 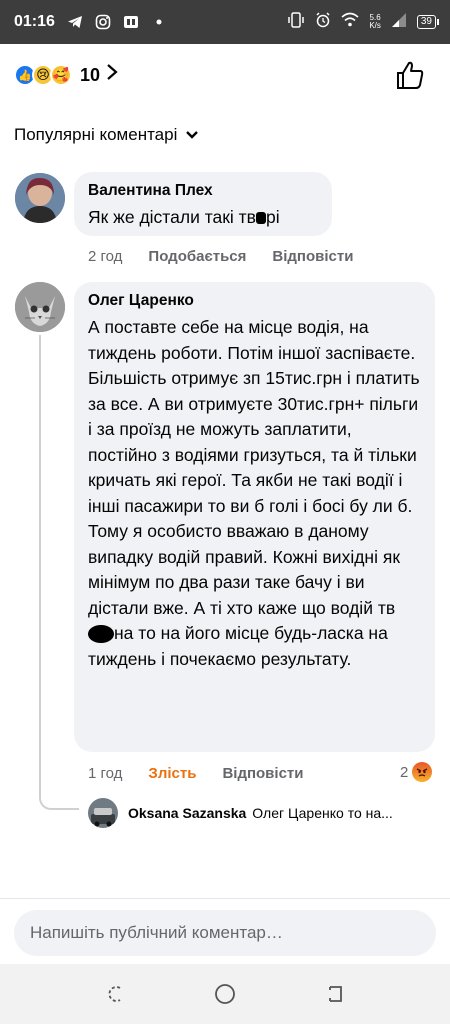 I want to click on recents-button, so click(x=115, y=994).